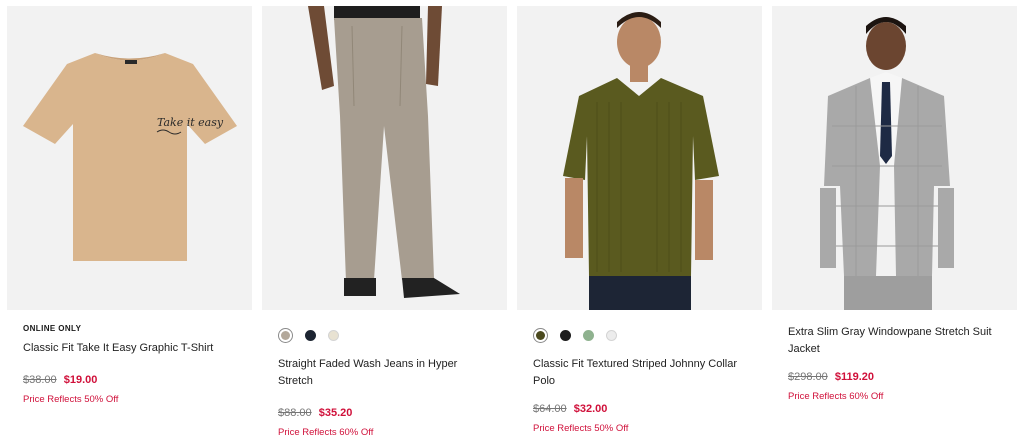  I want to click on sale-price: $119.20, so click(854, 377).